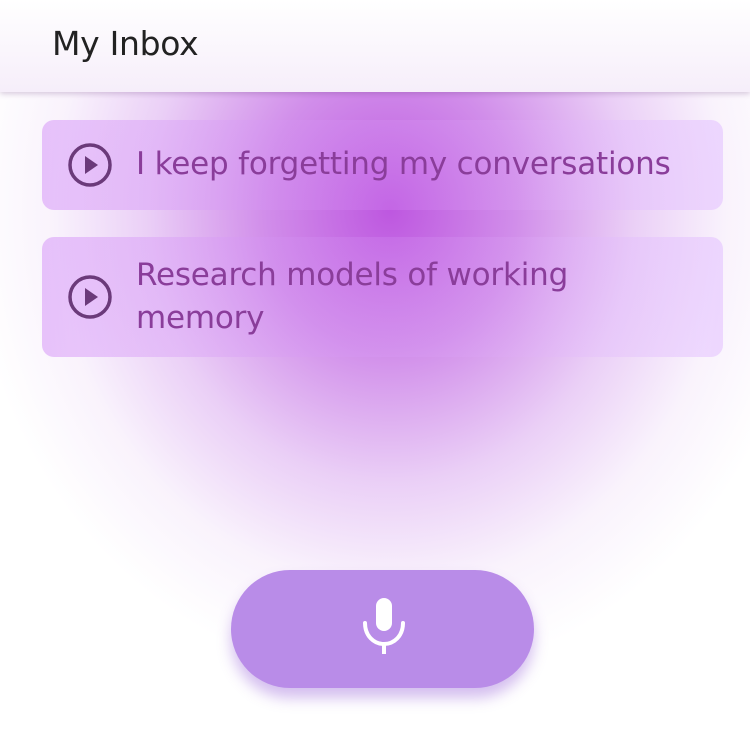  Describe the element at coordinates (375, 46) in the screenshot. I see `app-bar: My Inbox` at that location.